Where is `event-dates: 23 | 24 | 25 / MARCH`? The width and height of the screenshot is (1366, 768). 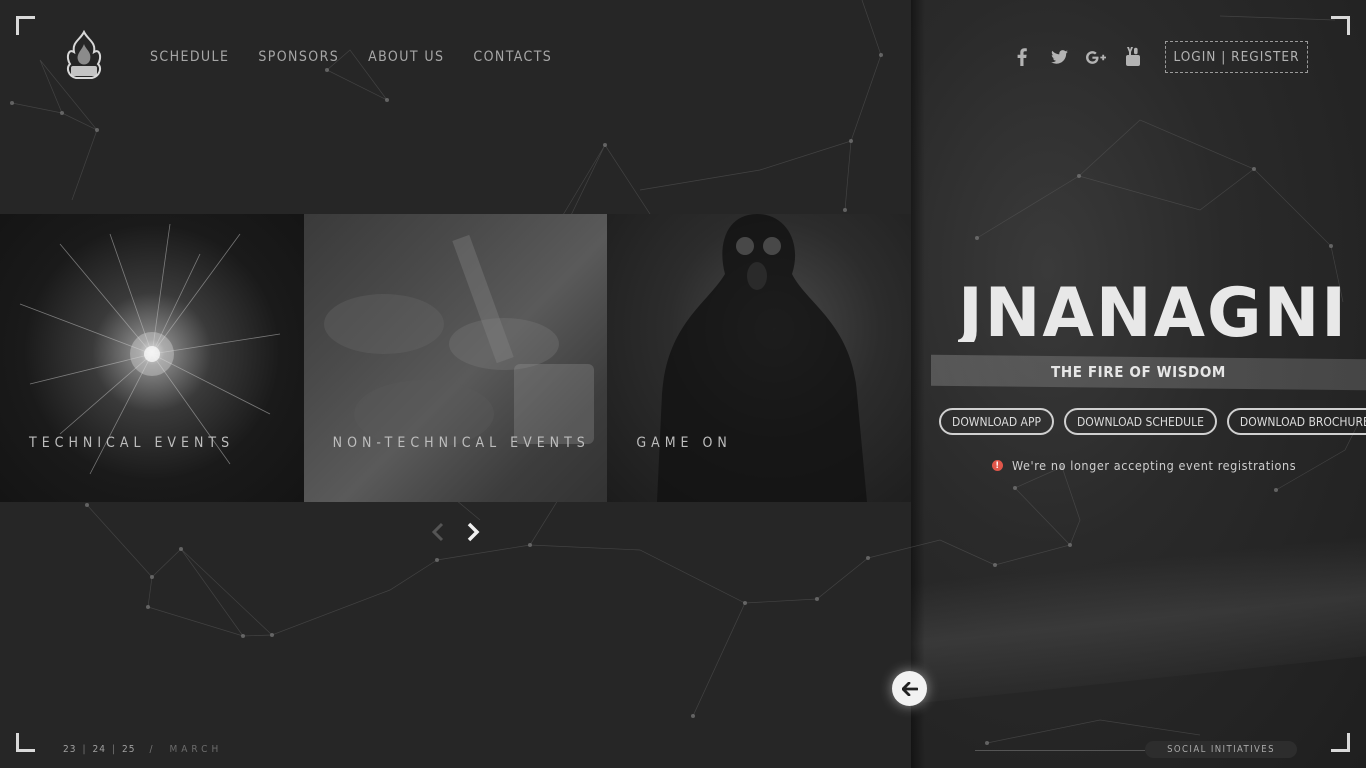
event-dates: 23 | 24 | 25 / MARCH is located at coordinates (142, 749).